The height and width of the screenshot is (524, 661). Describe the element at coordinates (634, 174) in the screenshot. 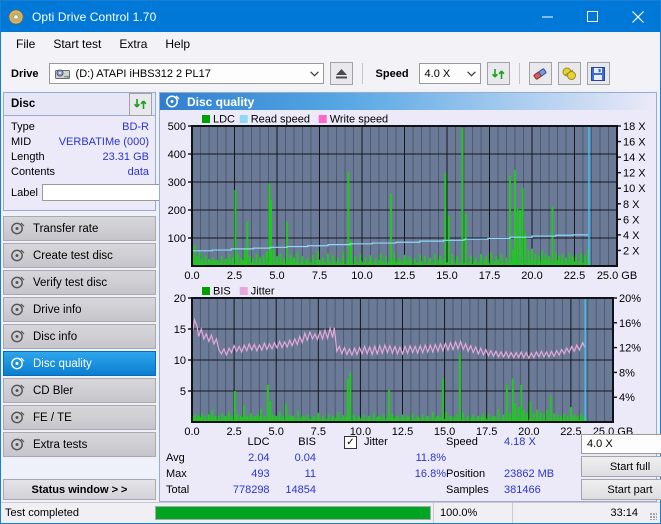

I see `svg-text: 12 X` at that location.